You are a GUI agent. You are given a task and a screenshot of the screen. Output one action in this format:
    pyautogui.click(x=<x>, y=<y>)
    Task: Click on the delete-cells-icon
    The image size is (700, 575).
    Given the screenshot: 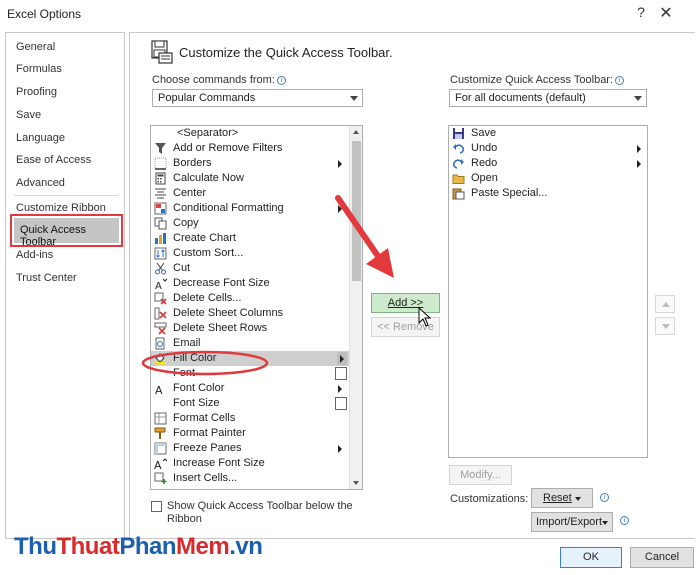 What is the action you would take?
    pyautogui.click(x=160, y=298)
    